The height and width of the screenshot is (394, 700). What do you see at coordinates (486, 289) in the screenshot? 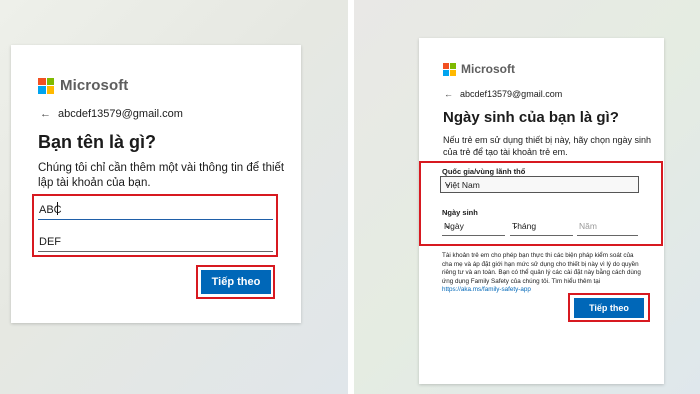
I see `family-safety-link: https://aka.ms/family-safety-app` at bounding box center [486, 289].